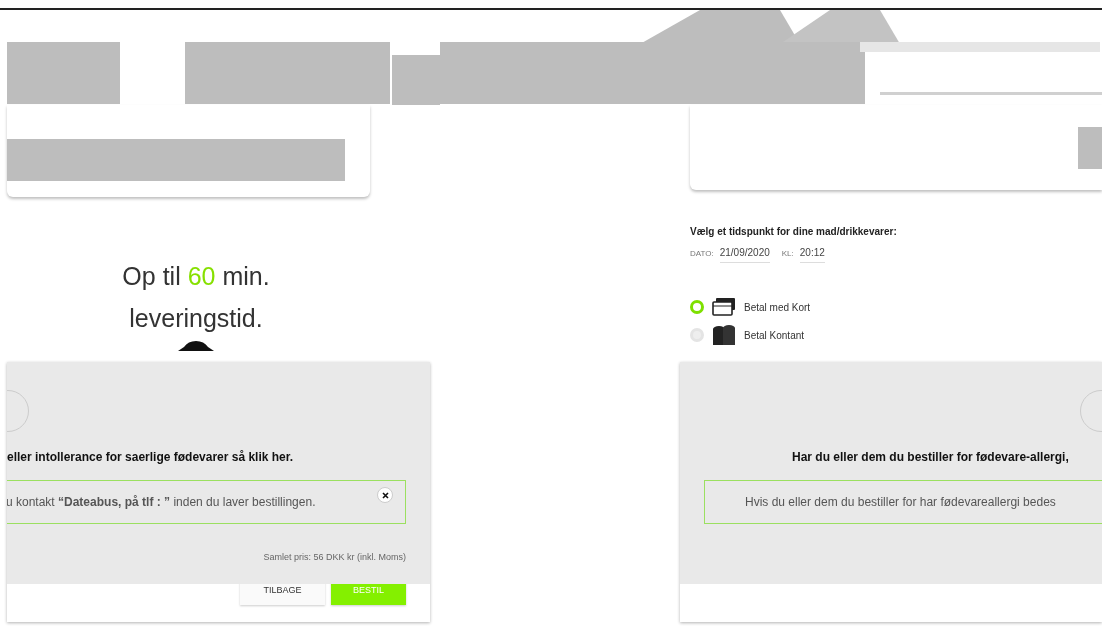 Image resolution: width=1102 pixels, height=626 pixels. Describe the element at coordinates (196, 346) in the screenshot. I see `car-icon` at that location.